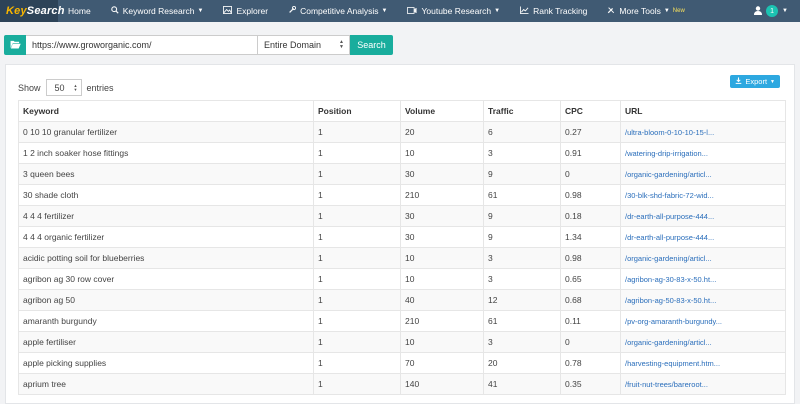 This screenshot has width=800, height=404. Describe the element at coordinates (590, 216) in the screenshot. I see `cpc-cell: 0.18` at that location.